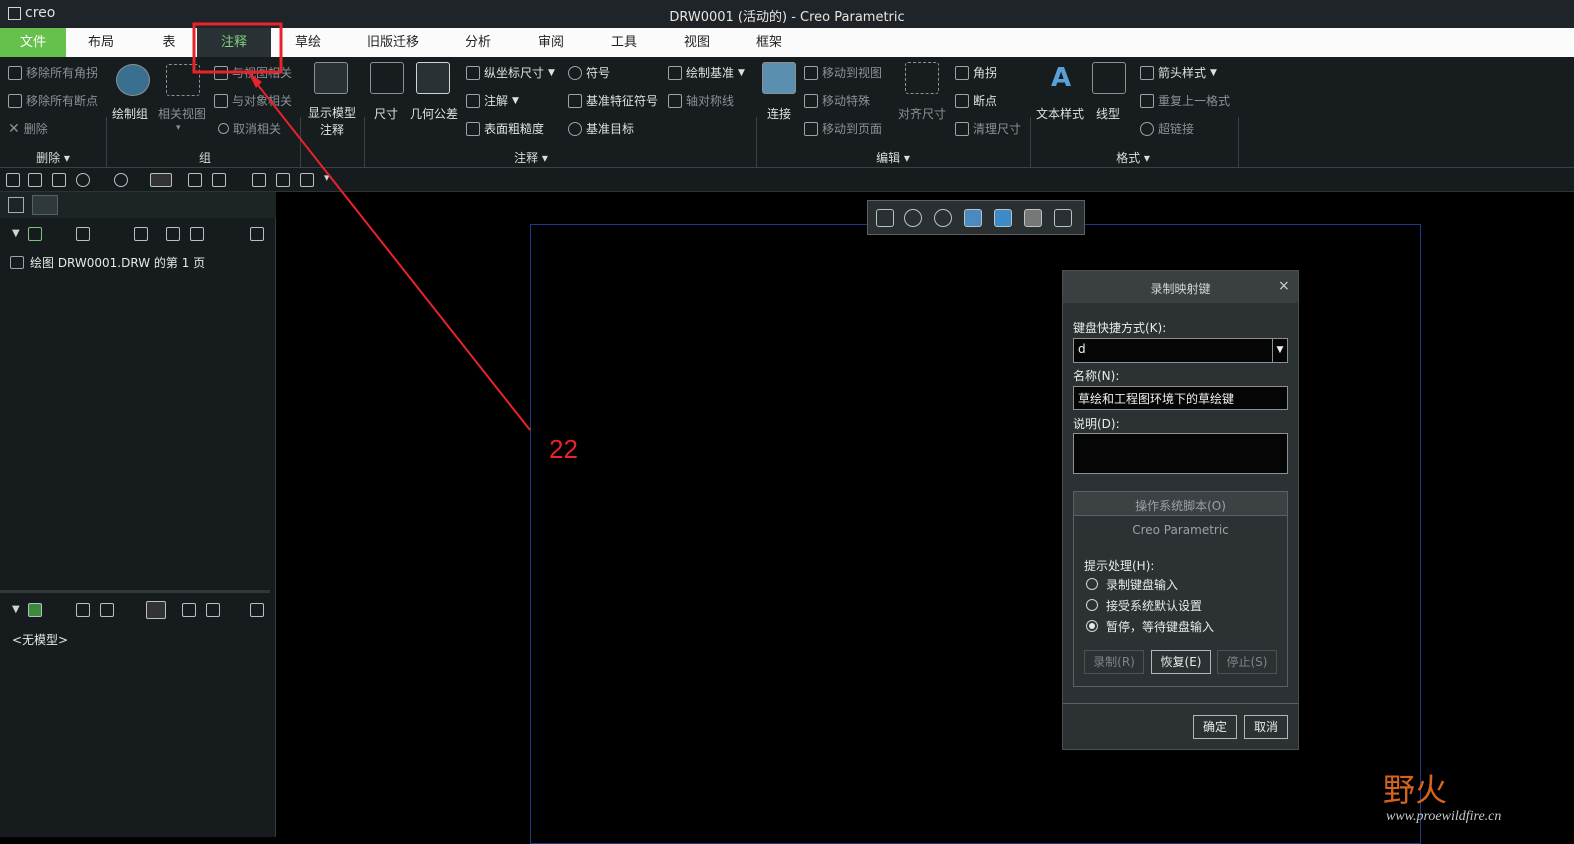  I want to click on note-button: 注解 ▼, so click(492, 100).